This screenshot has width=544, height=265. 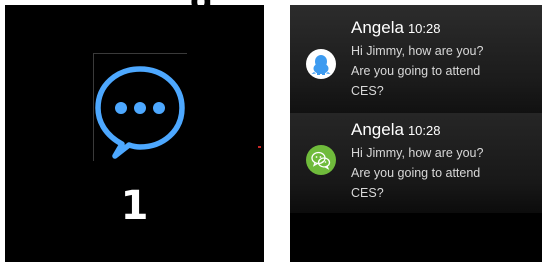 I want to click on penguin-avatar-icon, so click(x=321, y=64).